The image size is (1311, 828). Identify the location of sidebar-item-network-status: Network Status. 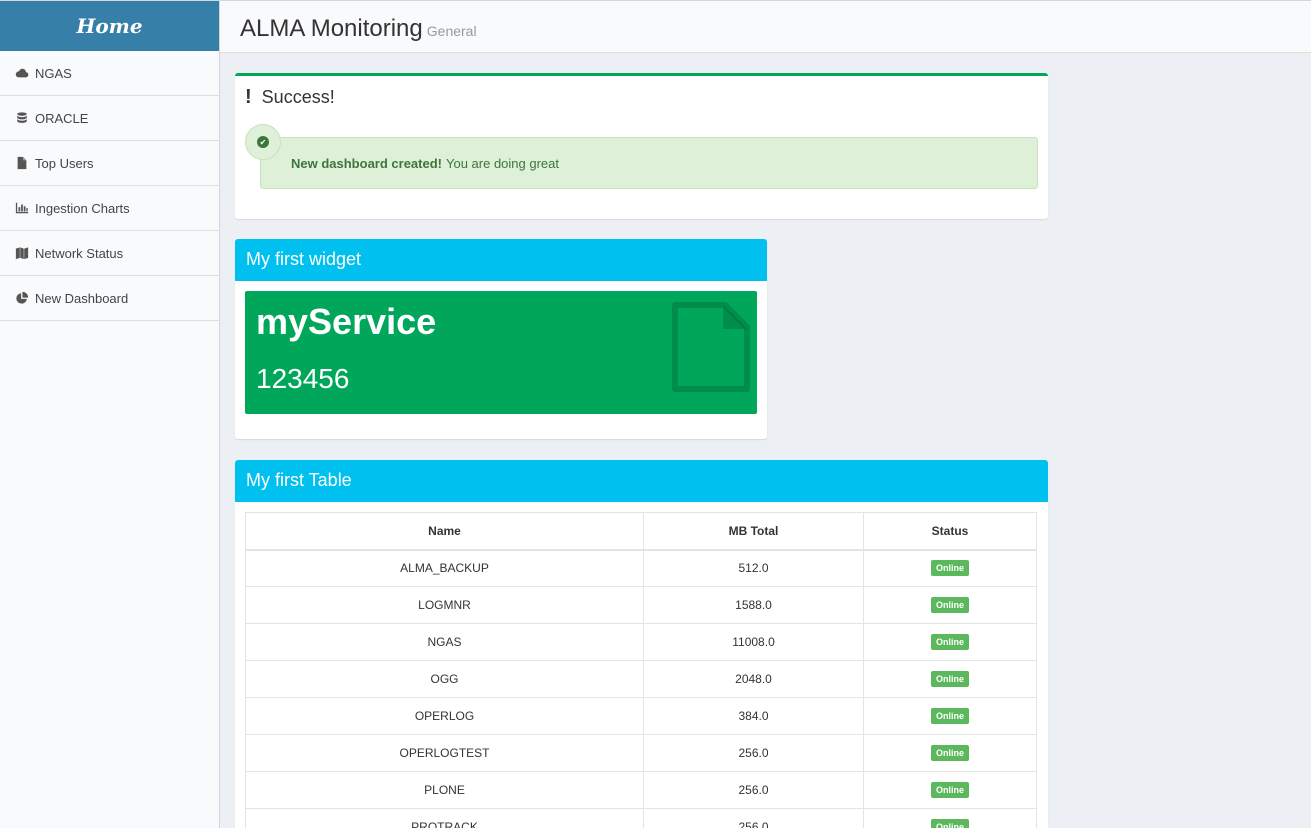
(109, 253).